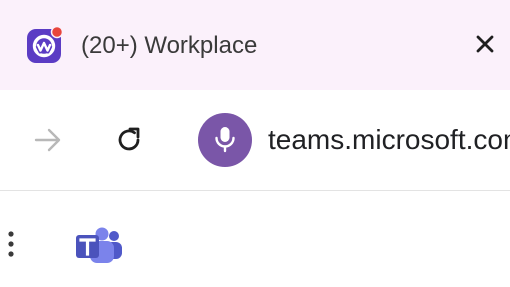 This screenshot has width=510, height=287. I want to click on url-text: teams.microsoft.com, so click(389, 140).